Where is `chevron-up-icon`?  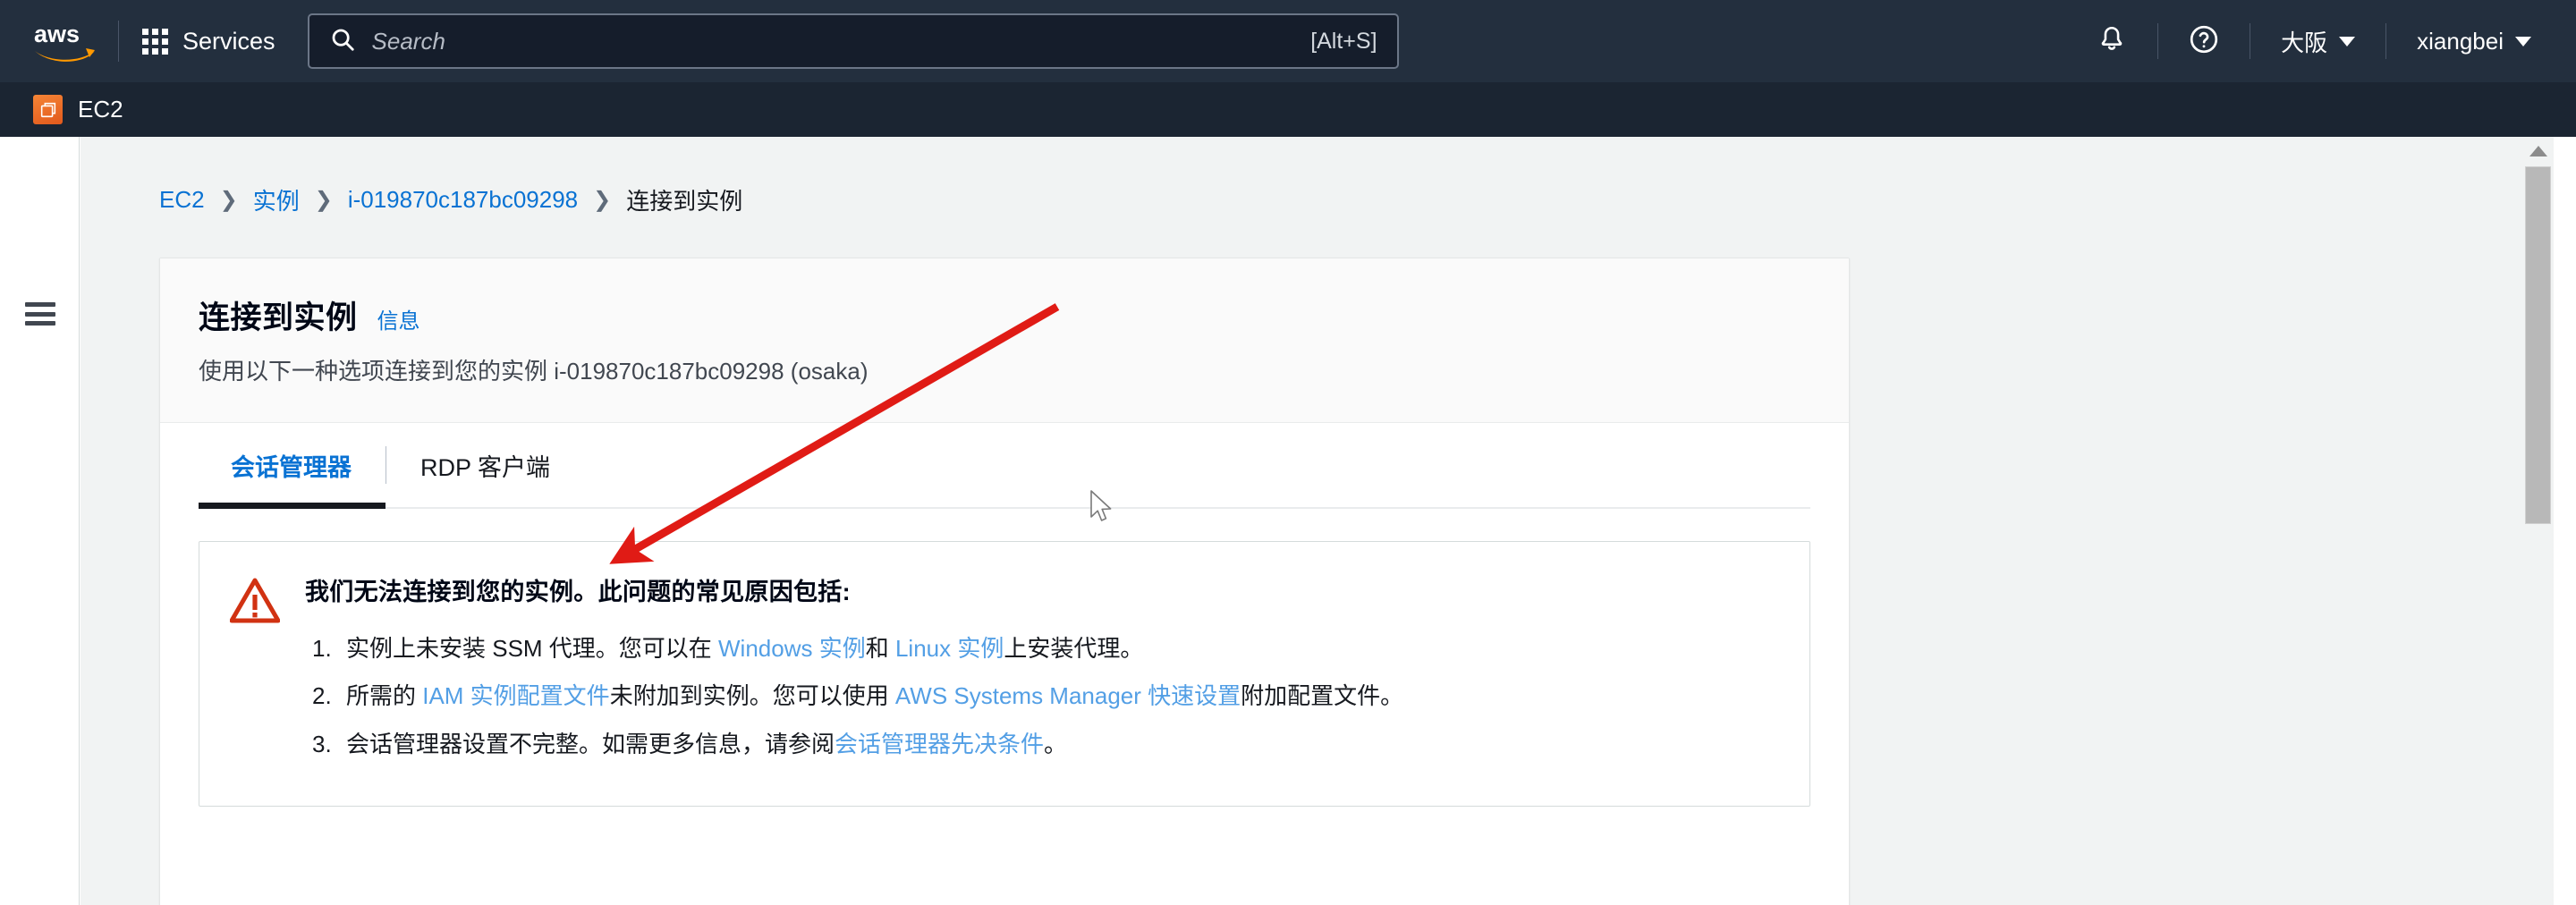
chevron-up-icon is located at coordinates (2538, 151).